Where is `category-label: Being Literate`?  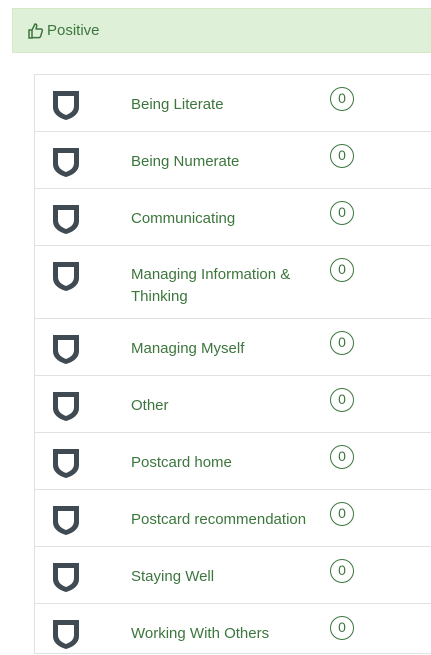 category-label: Being Literate is located at coordinates (226, 105).